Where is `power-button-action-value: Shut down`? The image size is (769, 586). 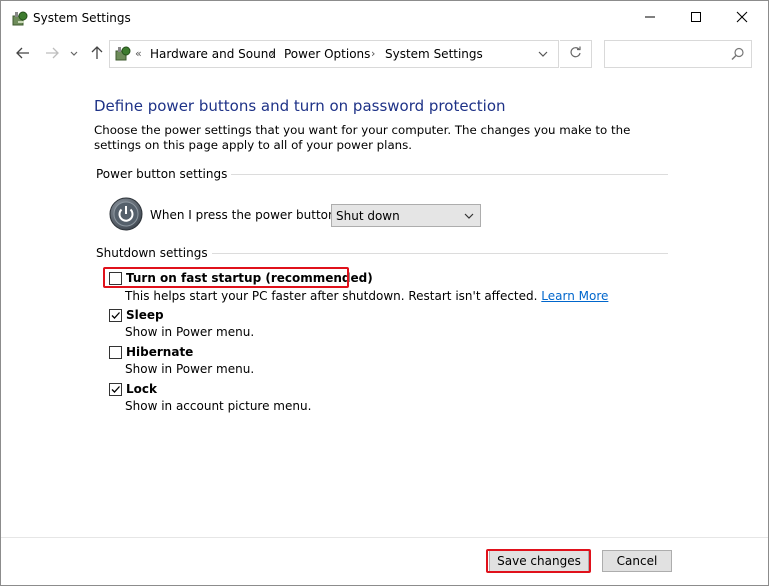
power-button-action-value: Shut down is located at coordinates (368, 216).